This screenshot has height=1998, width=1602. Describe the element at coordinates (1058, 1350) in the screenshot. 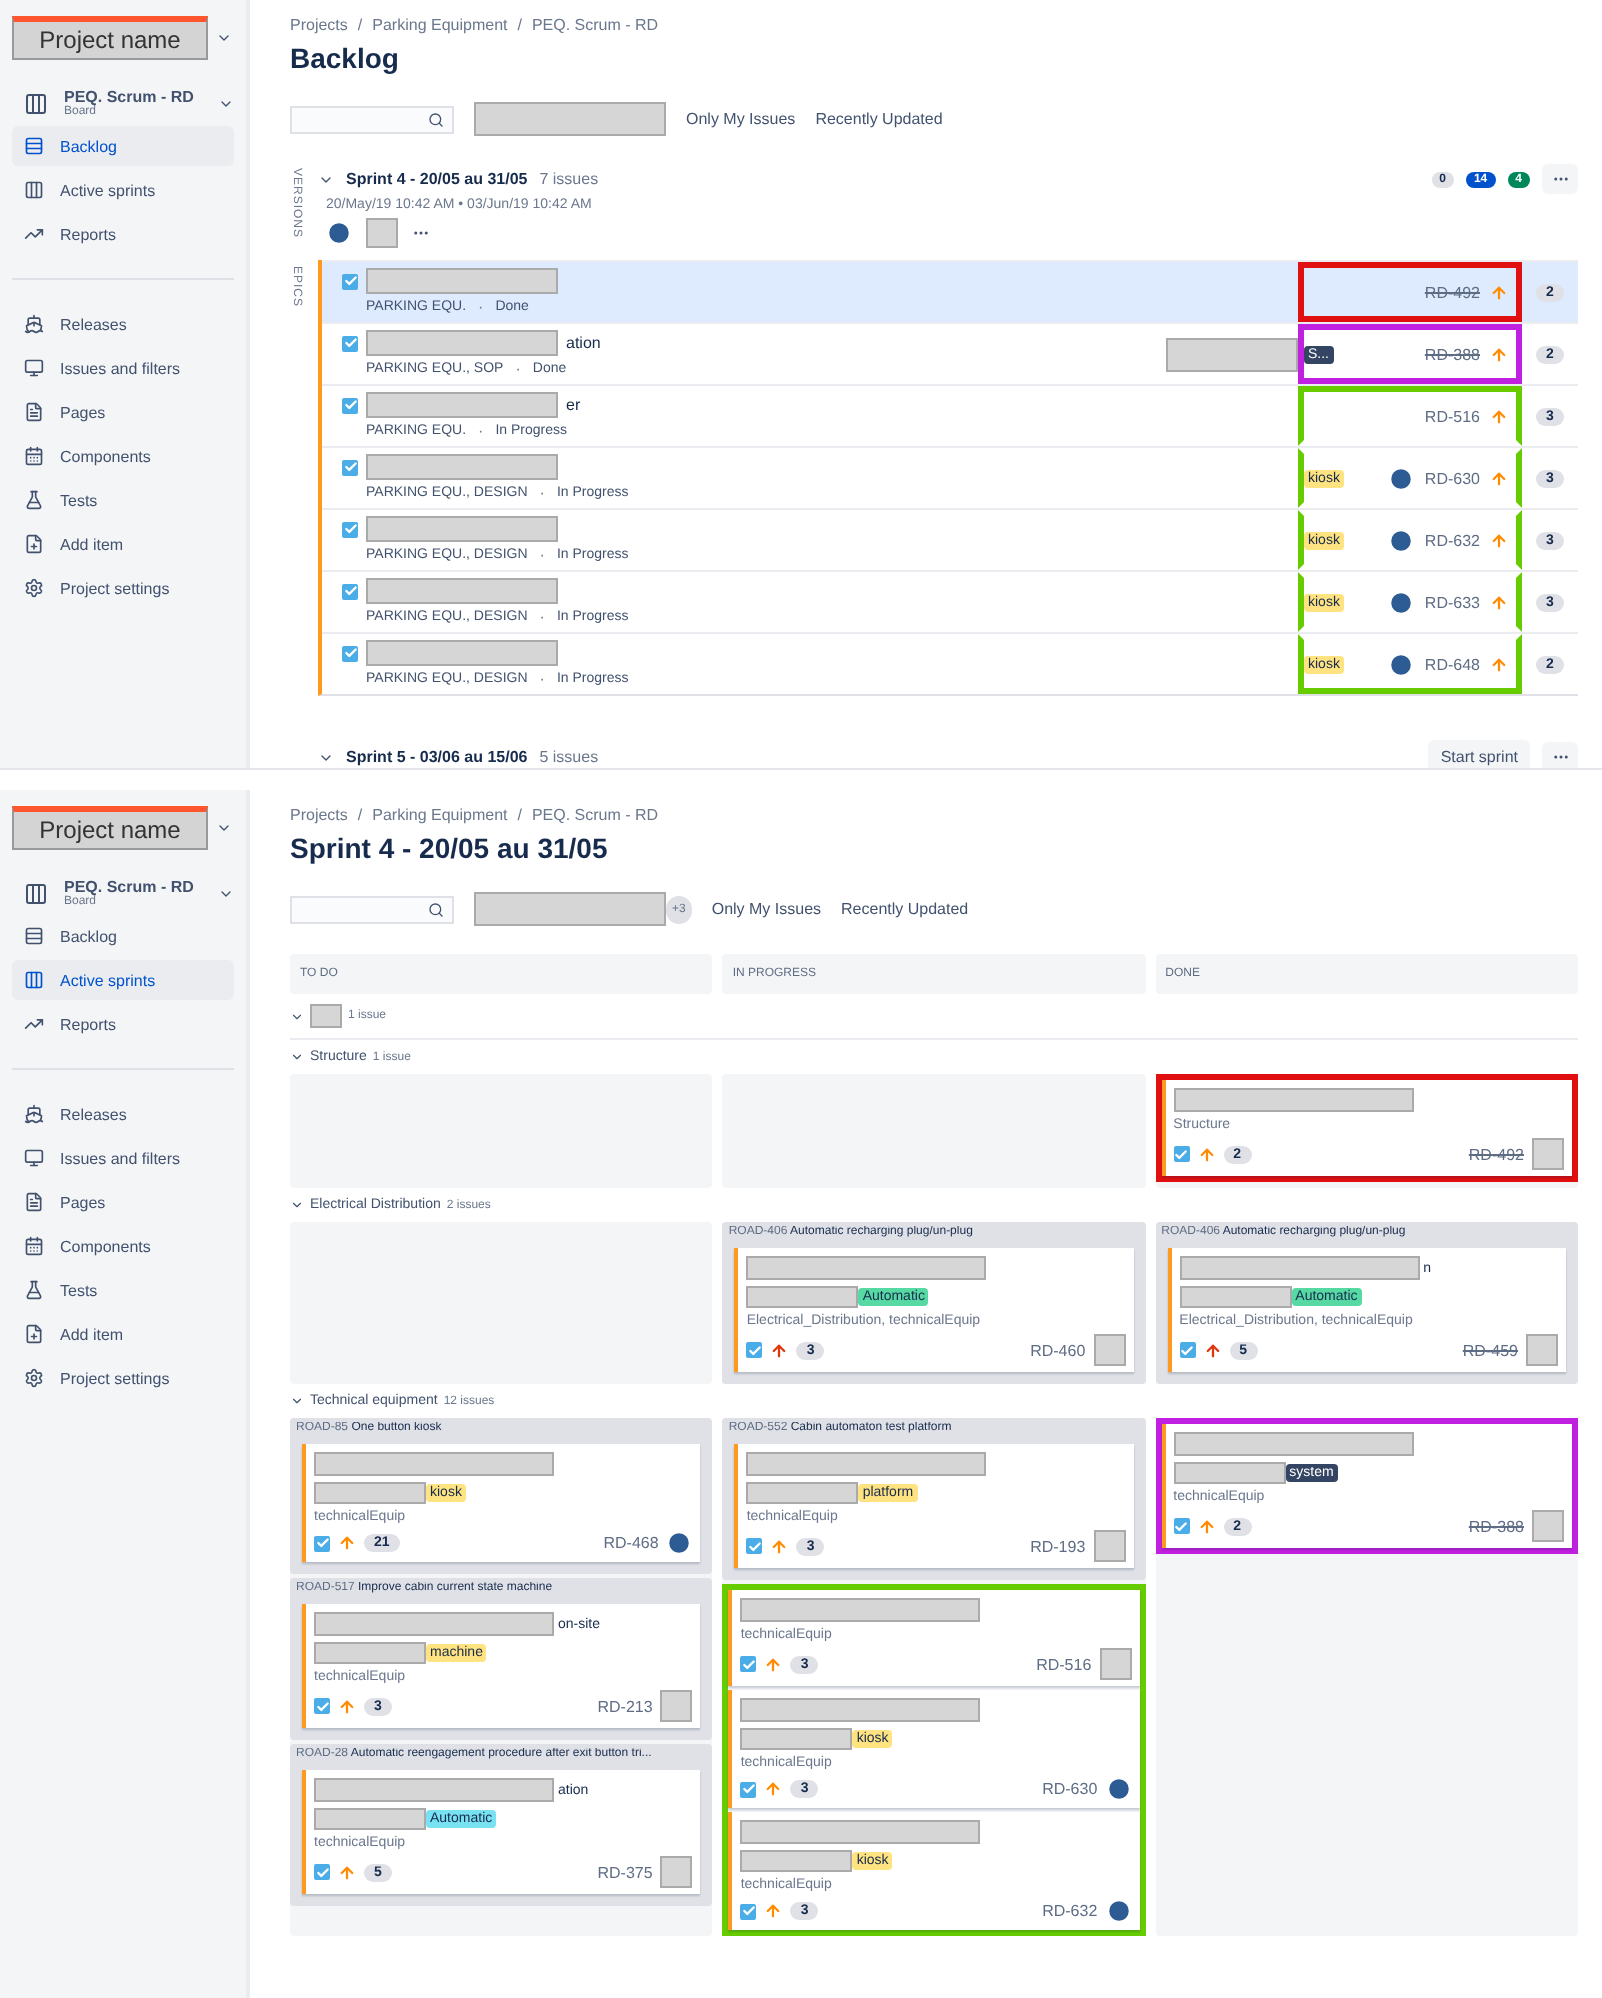

I see `issue-key: RD-460` at that location.